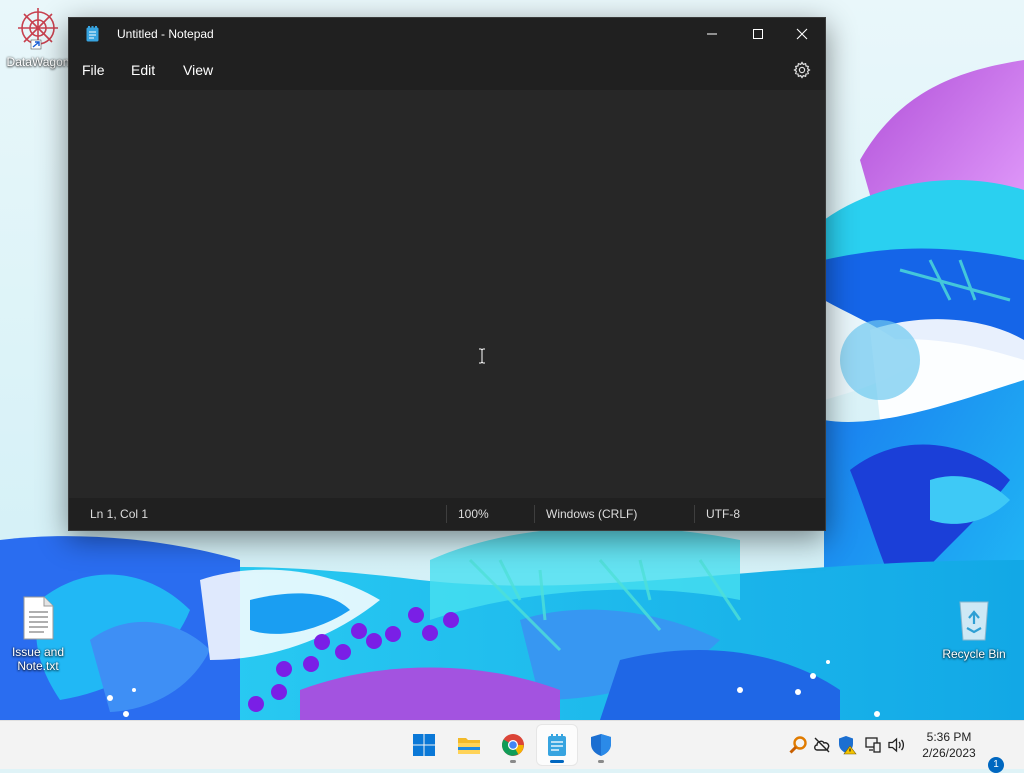 Image resolution: width=1024 pixels, height=773 pixels. Describe the element at coordinates (447, 70) in the screenshot. I see `menu-bar: File Edit View` at that location.